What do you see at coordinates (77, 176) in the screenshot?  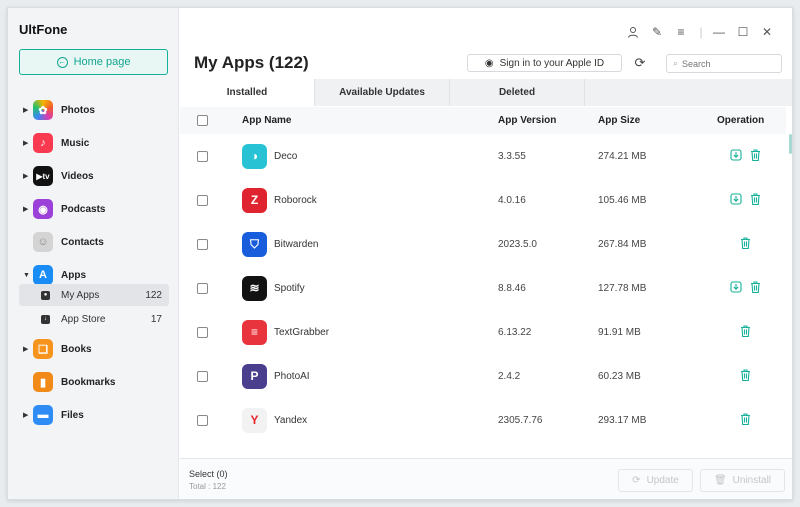 I see `sidebar-item-label: Videos` at bounding box center [77, 176].